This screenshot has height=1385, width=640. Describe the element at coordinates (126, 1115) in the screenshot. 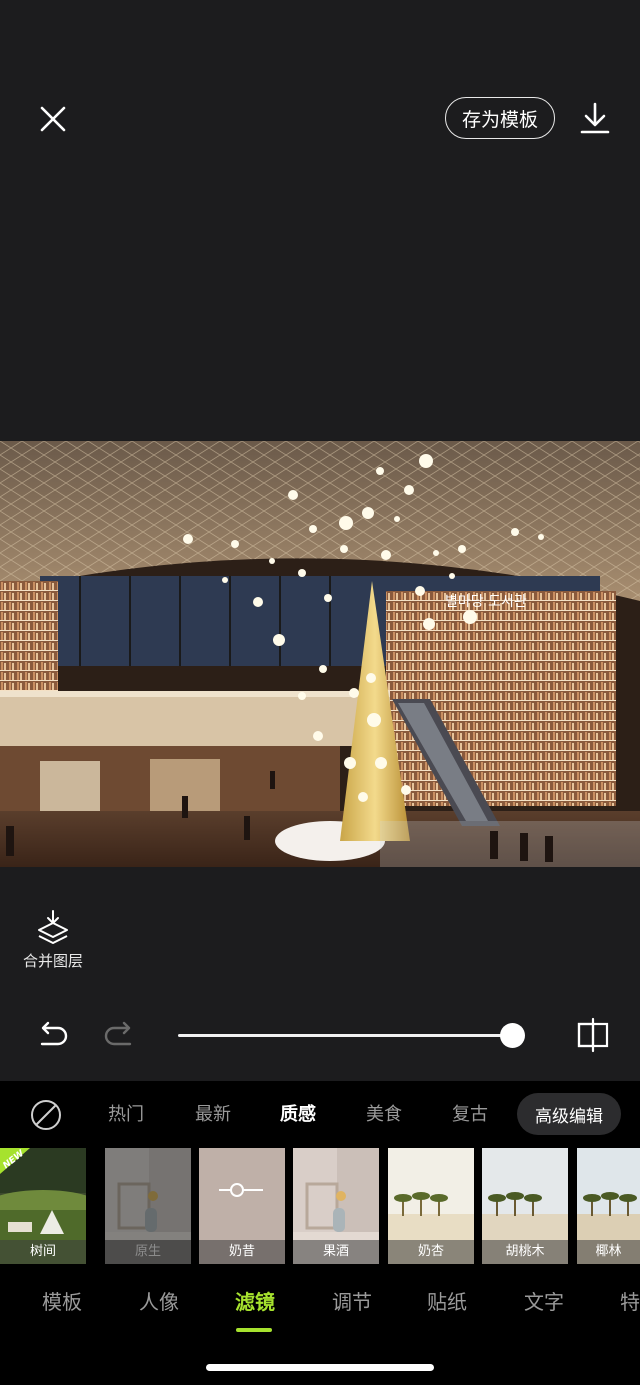

I see `category-hot: 热门` at that location.